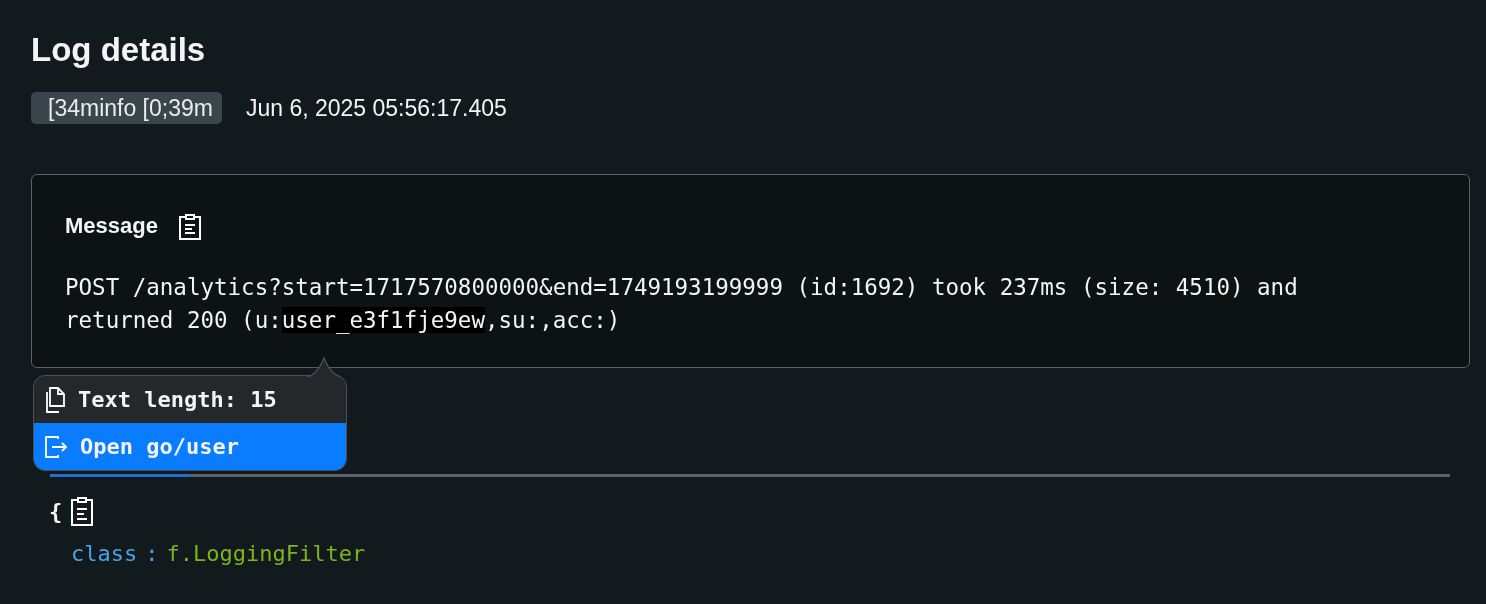  What do you see at coordinates (104, 553) in the screenshot?
I see `json-key: class` at bounding box center [104, 553].